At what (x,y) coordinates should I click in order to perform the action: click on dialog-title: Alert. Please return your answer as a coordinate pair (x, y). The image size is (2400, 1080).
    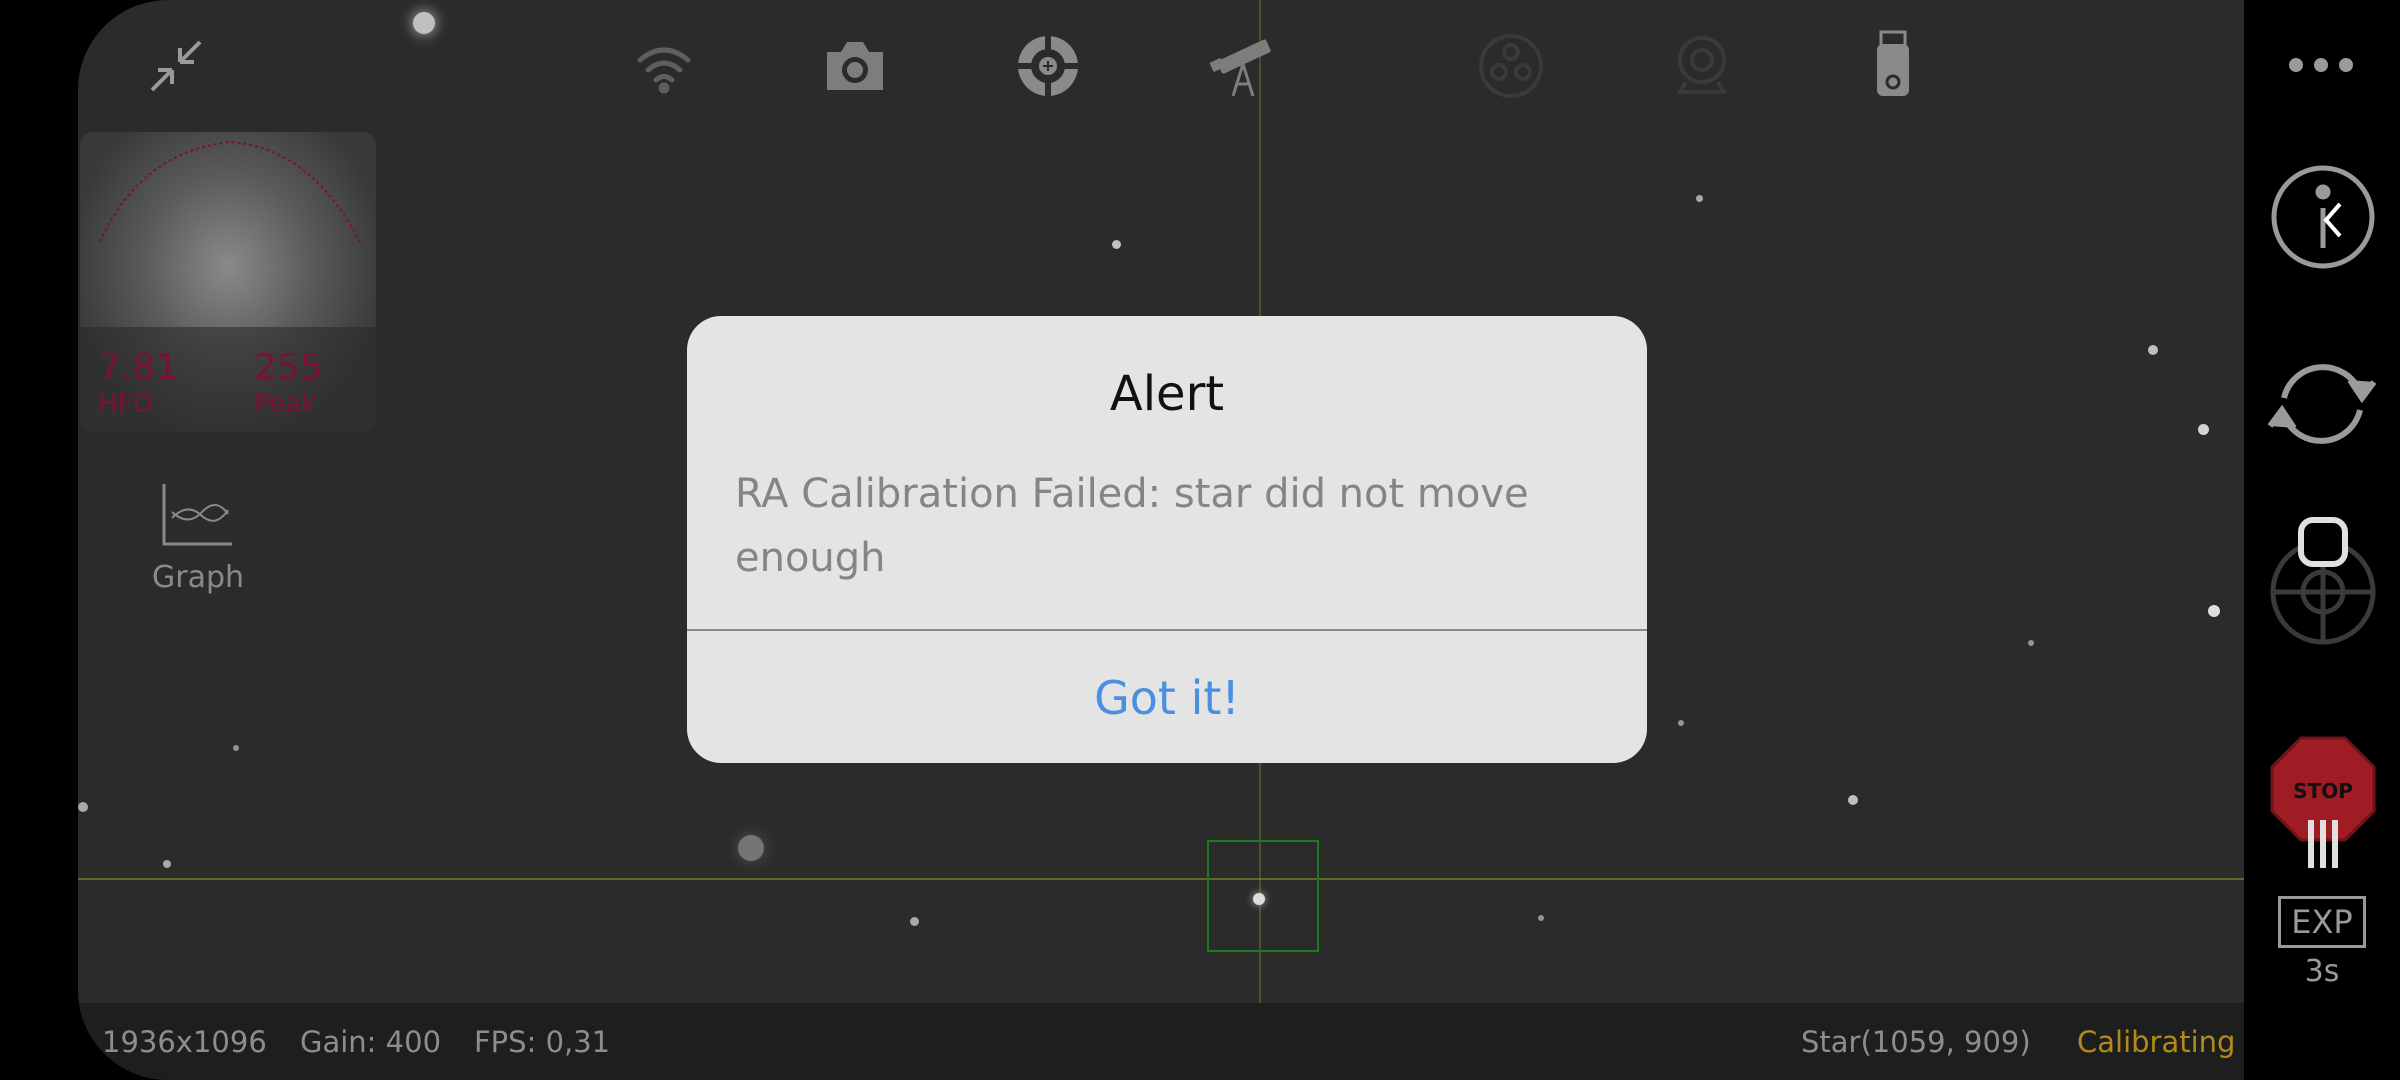
    Looking at the image, I should click on (1167, 394).